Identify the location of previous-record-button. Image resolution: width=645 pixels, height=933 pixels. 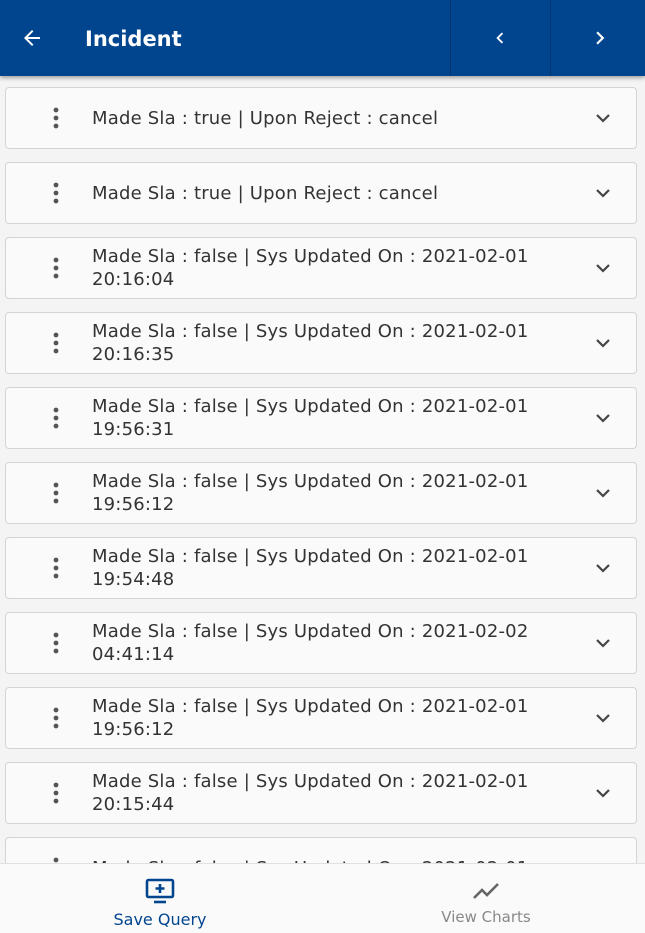
(499, 38).